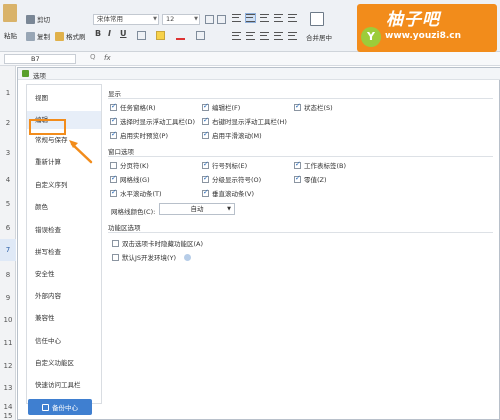 The height and width of the screenshot is (420, 500). Describe the element at coordinates (8, 275) in the screenshot. I see `row-header: 8` at that location.